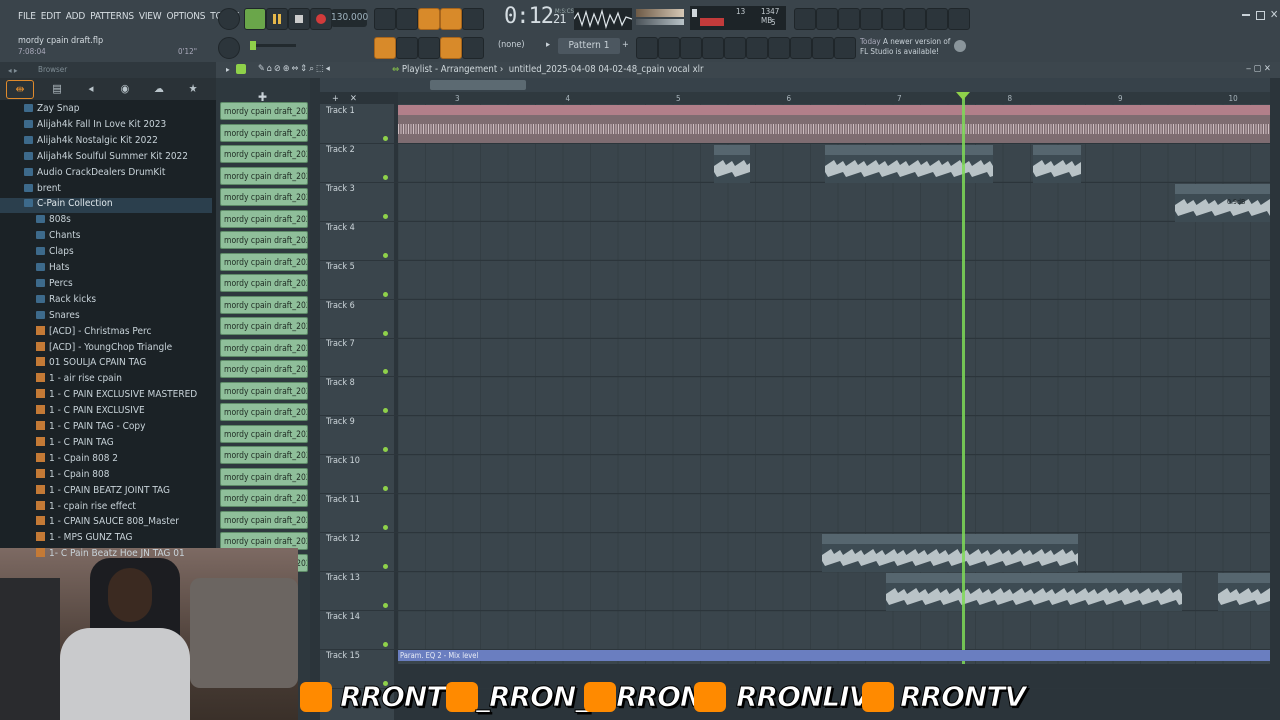 The width and height of the screenshot is (1280, 720). I want to click on browser-project-tab: ▤, so click(57, 89).